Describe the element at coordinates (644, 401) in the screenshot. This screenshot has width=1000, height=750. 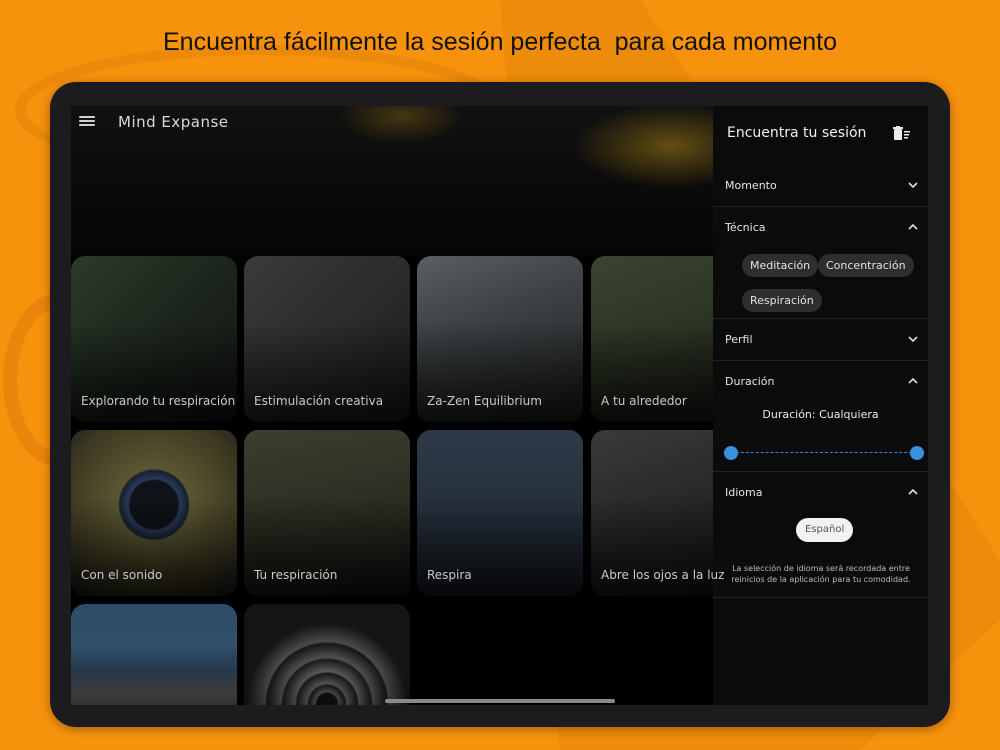
I see `session-card-label: A tu alrededor` at that location.